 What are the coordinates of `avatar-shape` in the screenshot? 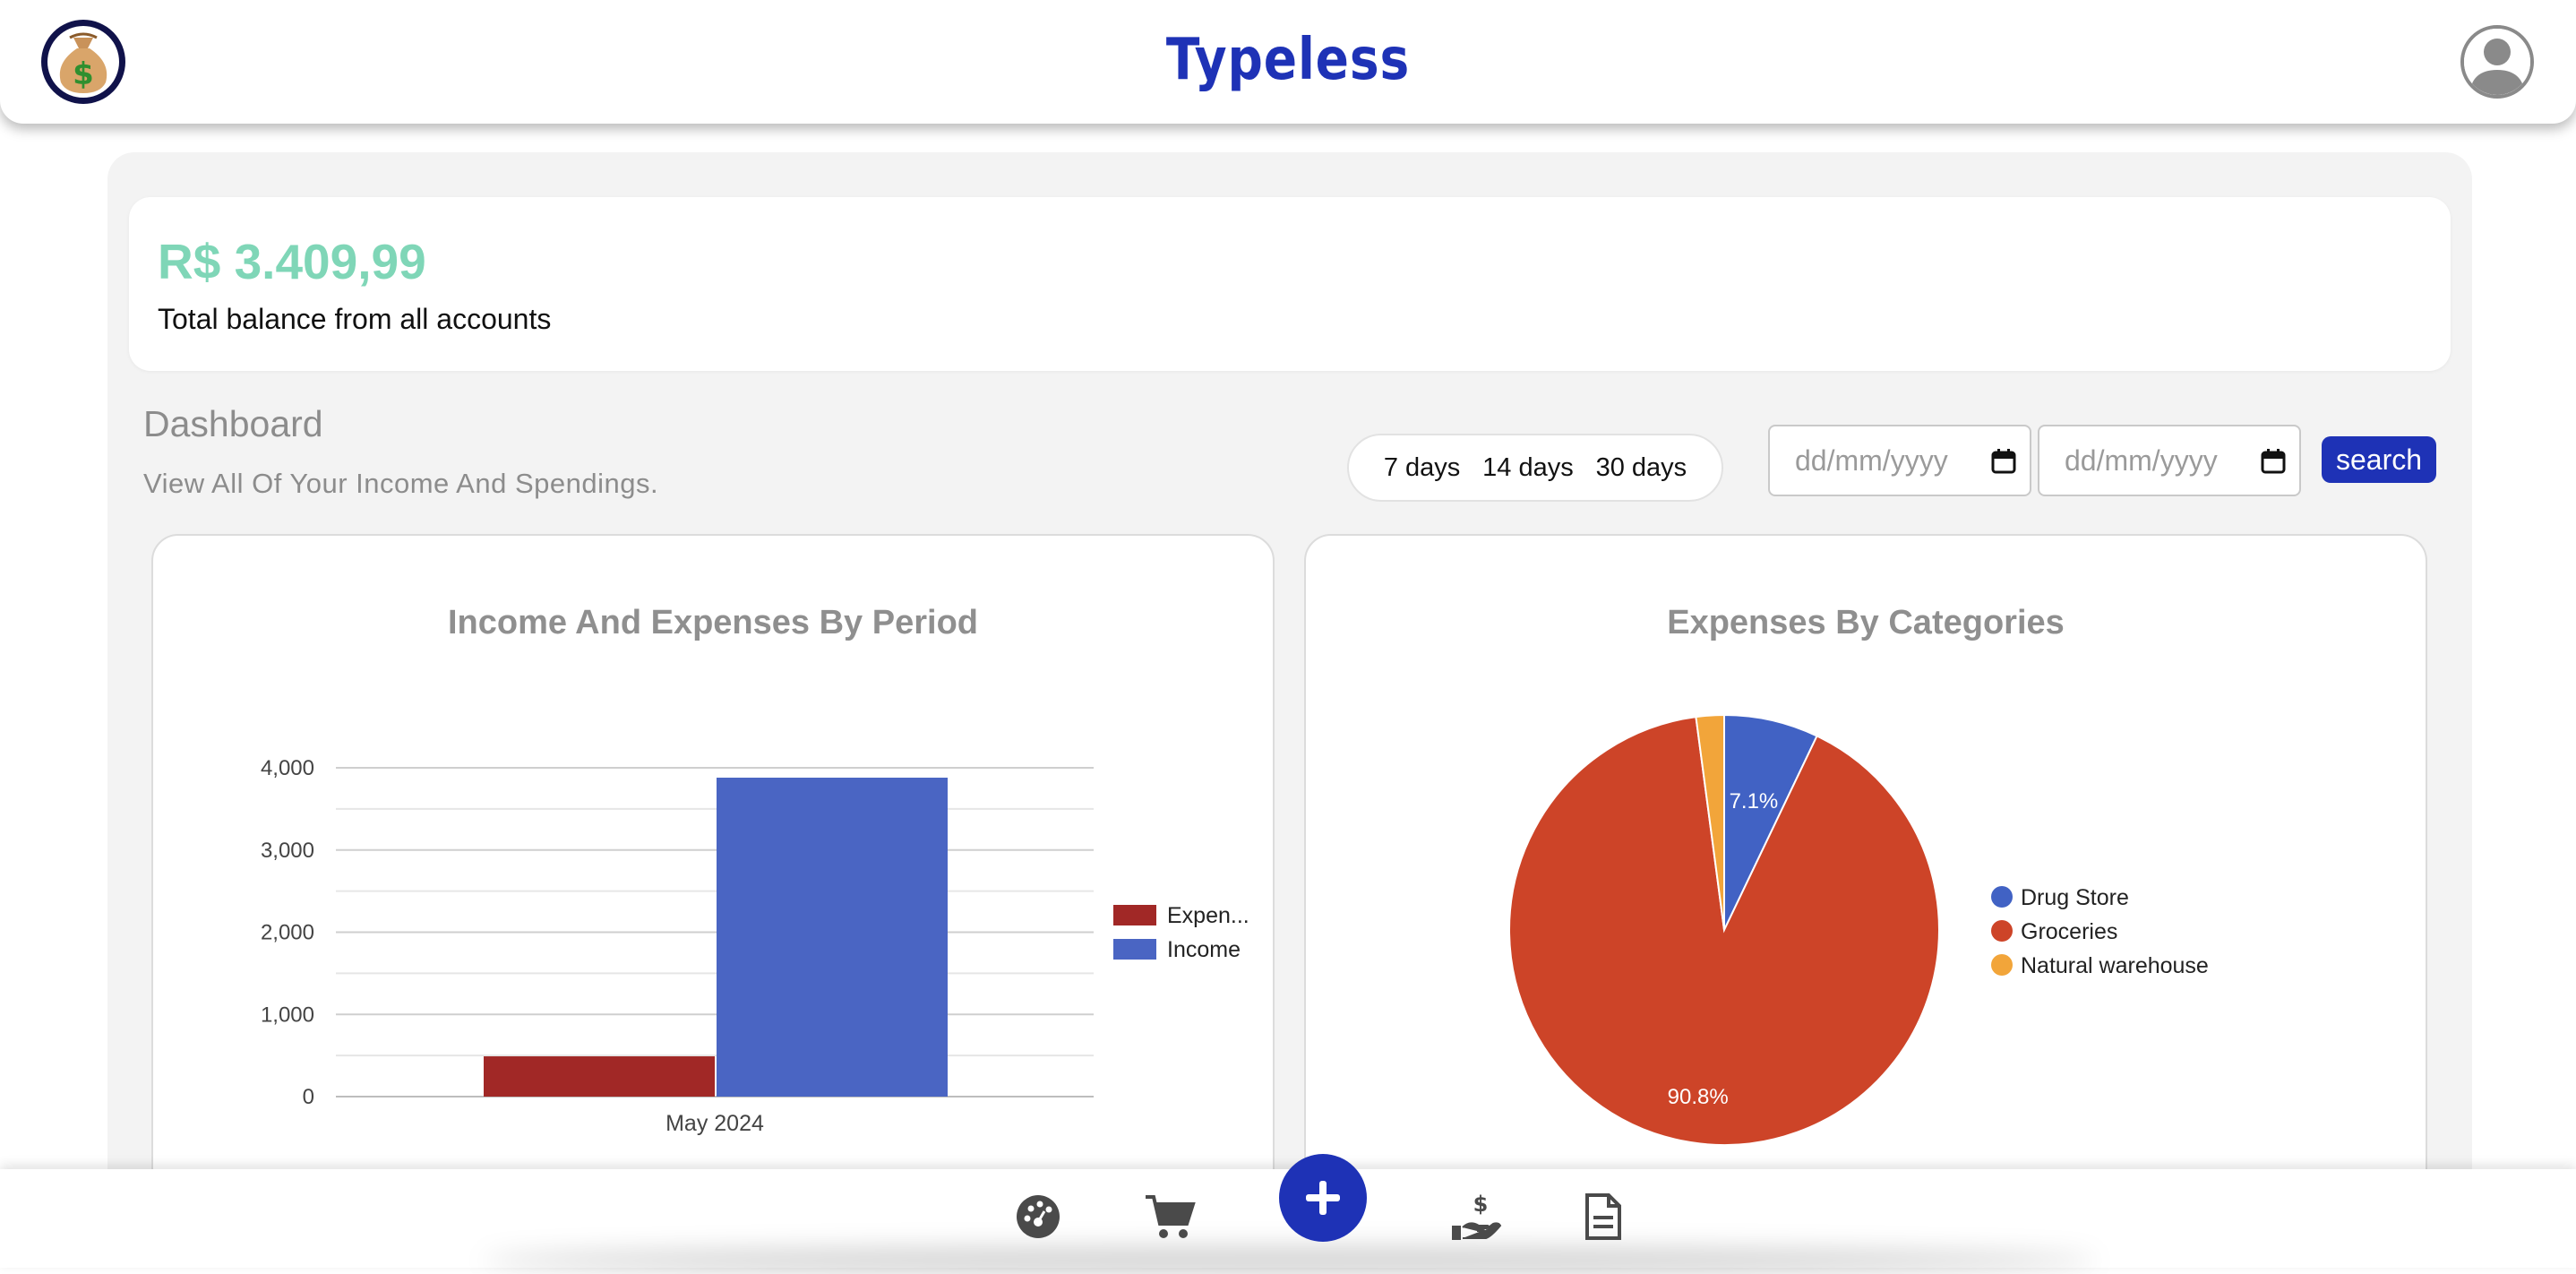 It's located at (2497, 62).